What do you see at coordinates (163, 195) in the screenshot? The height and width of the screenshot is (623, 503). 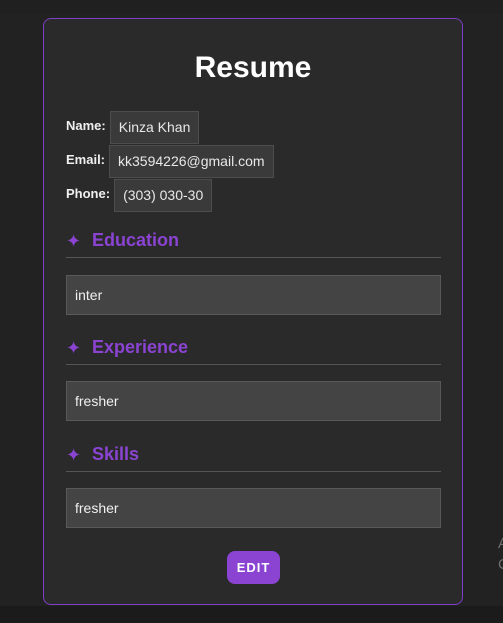 I see `phone-value: (303) 030-30` at bounding box center [163, 195].